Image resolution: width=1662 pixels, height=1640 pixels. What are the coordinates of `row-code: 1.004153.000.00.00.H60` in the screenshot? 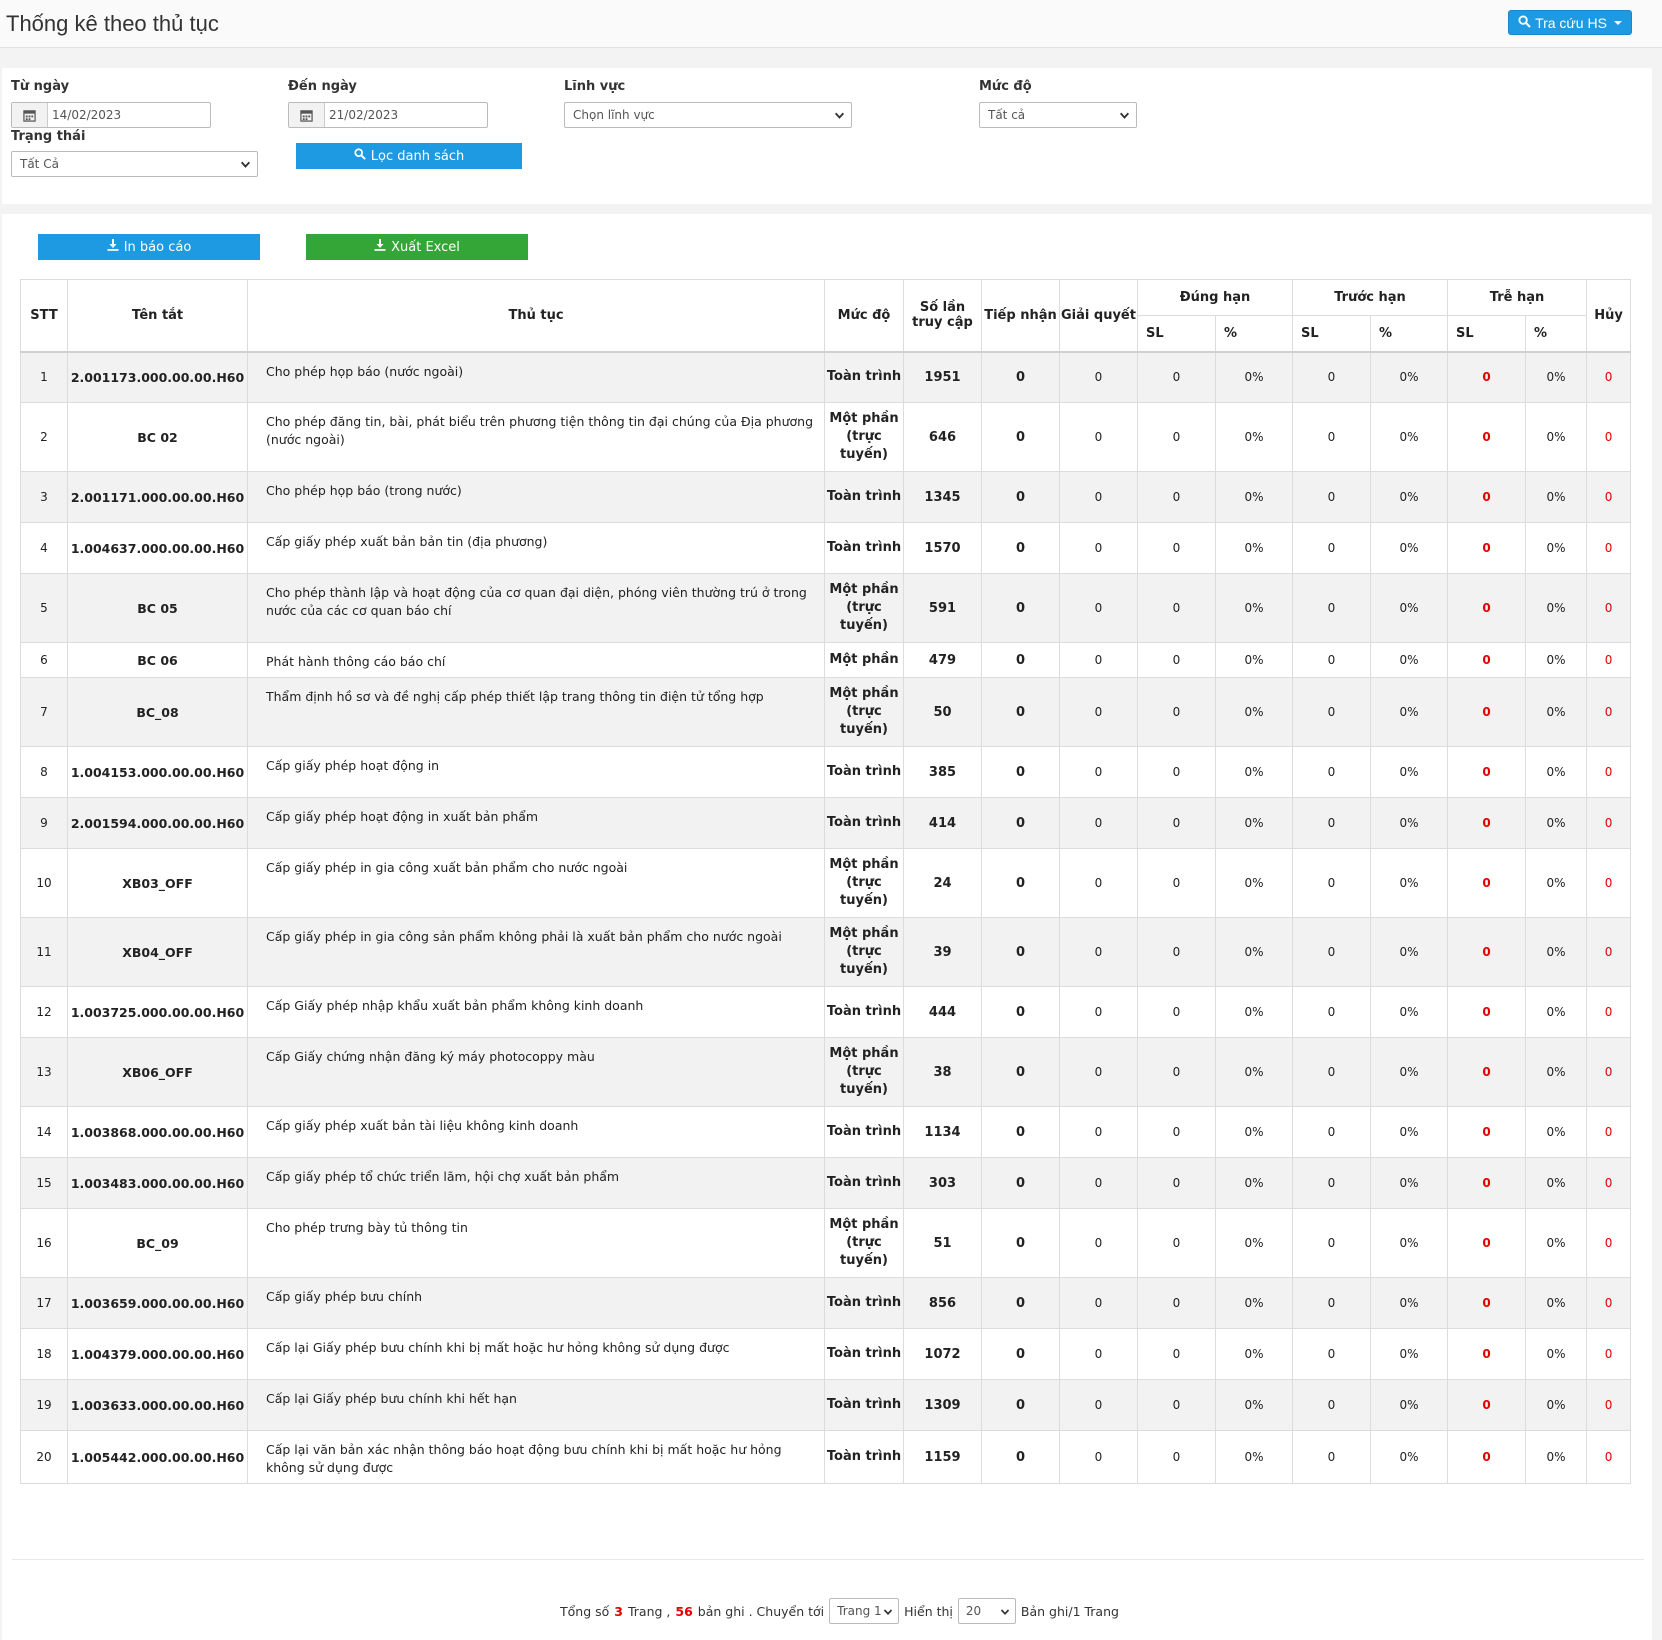 It's located at (157, 772).